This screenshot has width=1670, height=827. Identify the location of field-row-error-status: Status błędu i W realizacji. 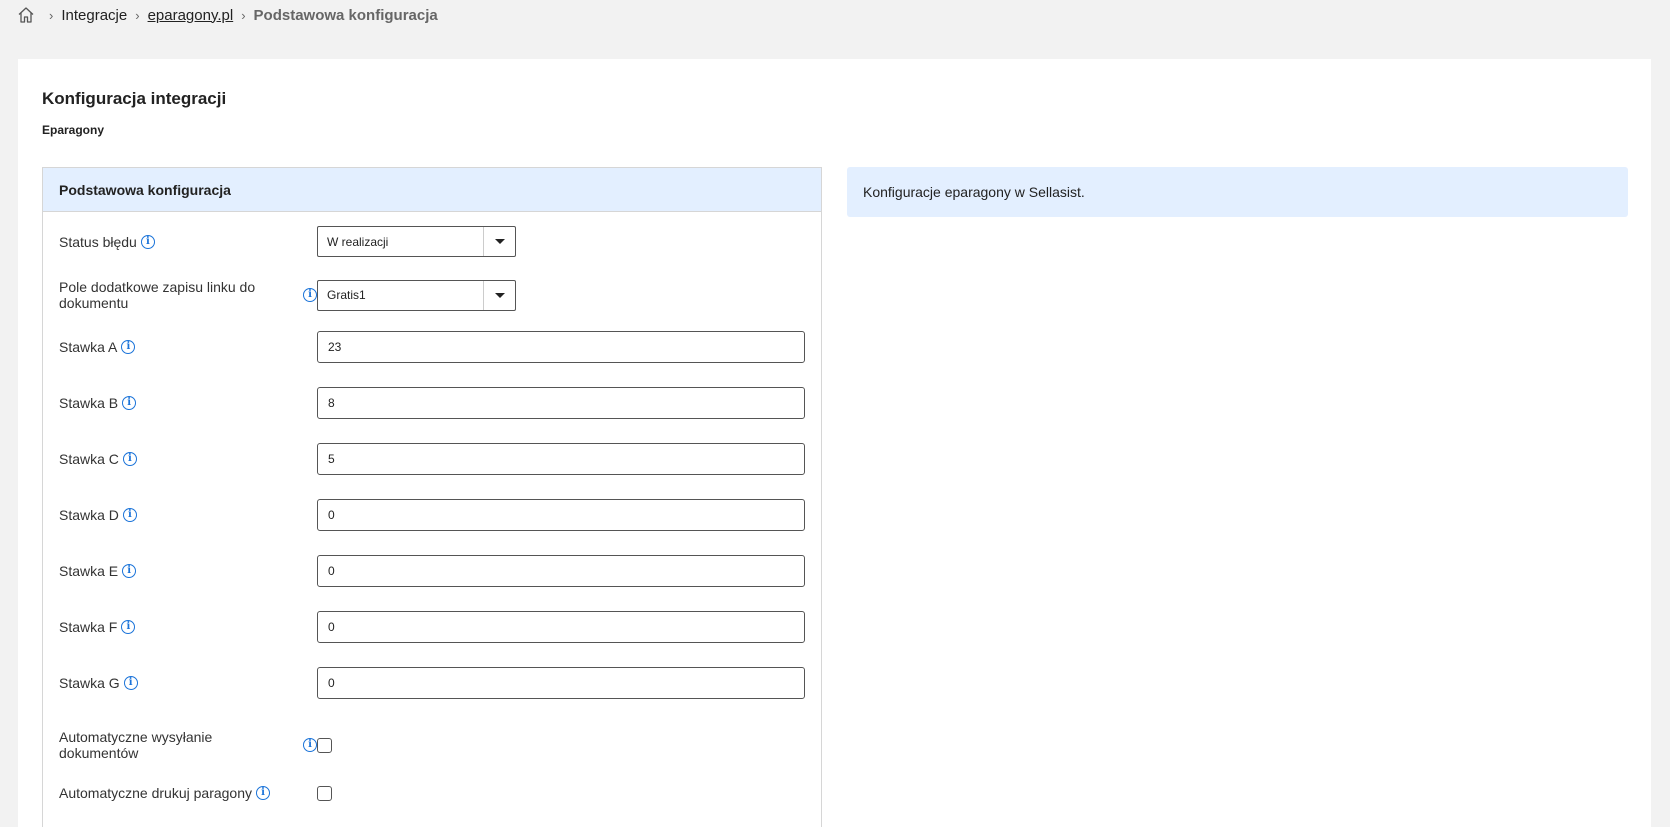
(432, 241).